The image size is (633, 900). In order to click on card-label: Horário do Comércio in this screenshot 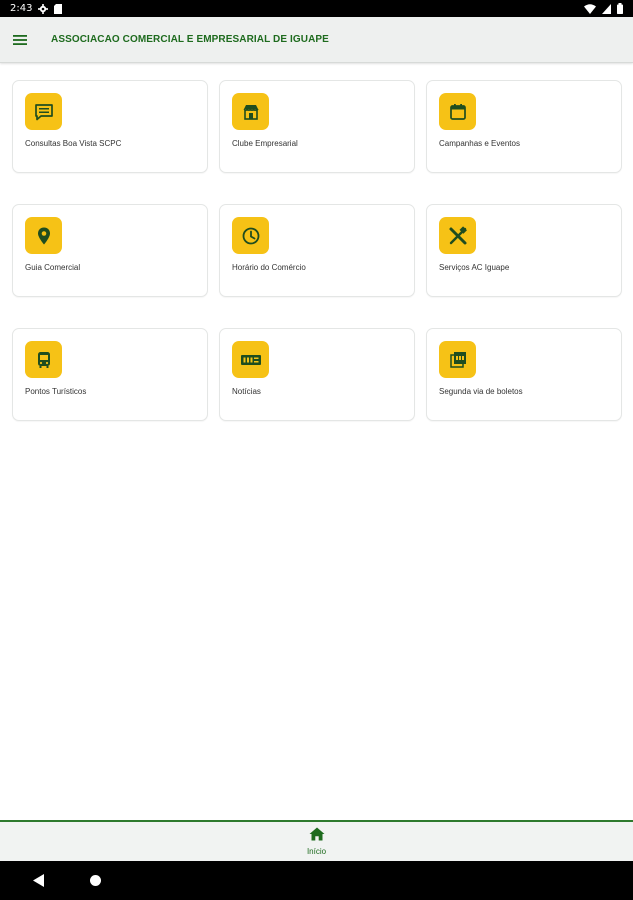, I will do `click(269, 267)`.